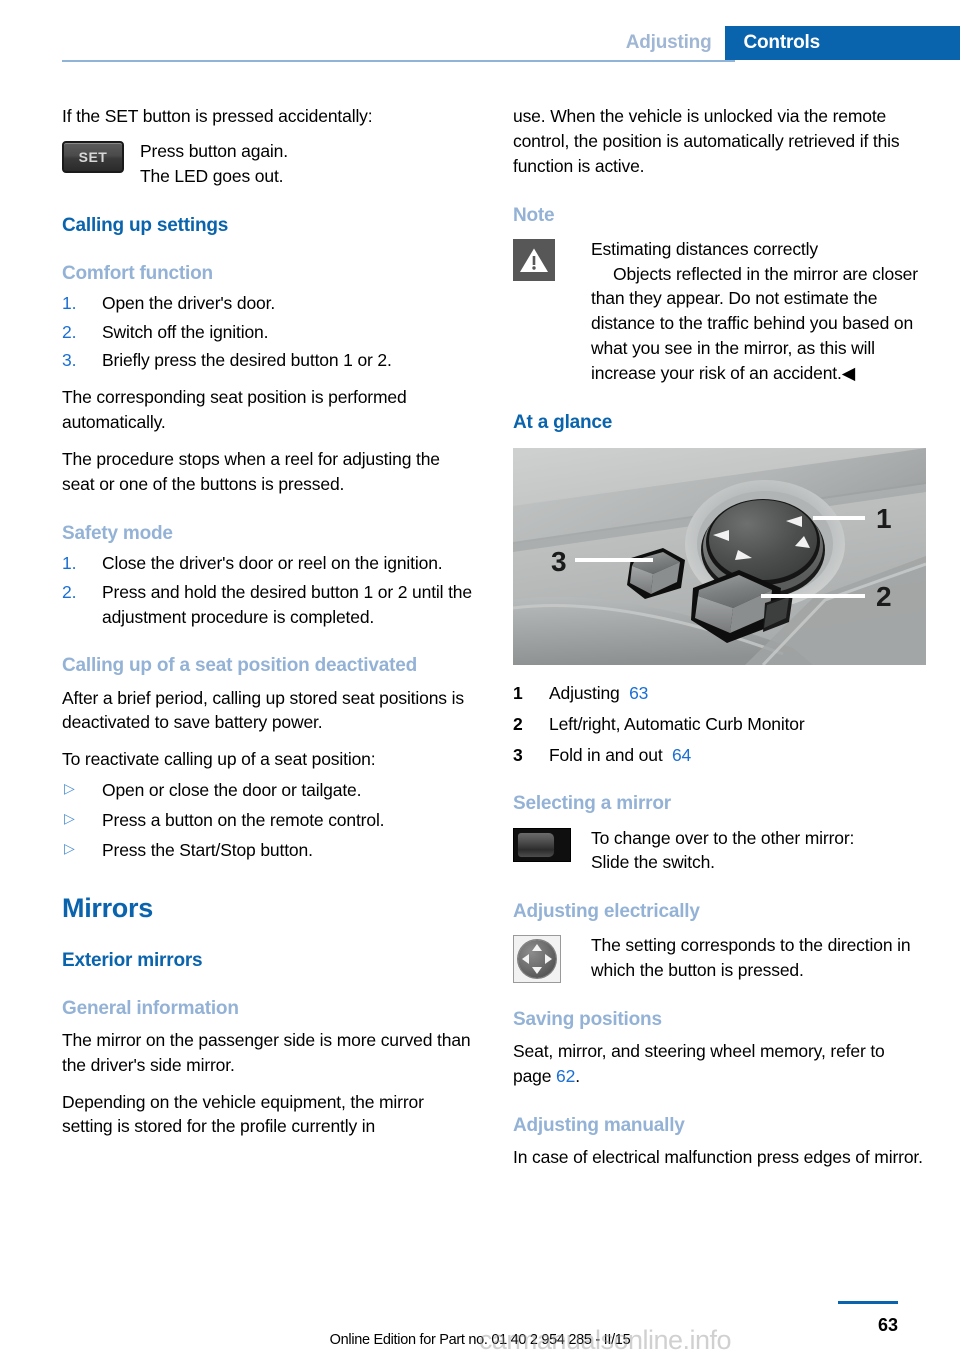 The width and height of the screenshot is (960, 1362). I want to click on set-button-icon-wrapper: SET, so click(93, 156).